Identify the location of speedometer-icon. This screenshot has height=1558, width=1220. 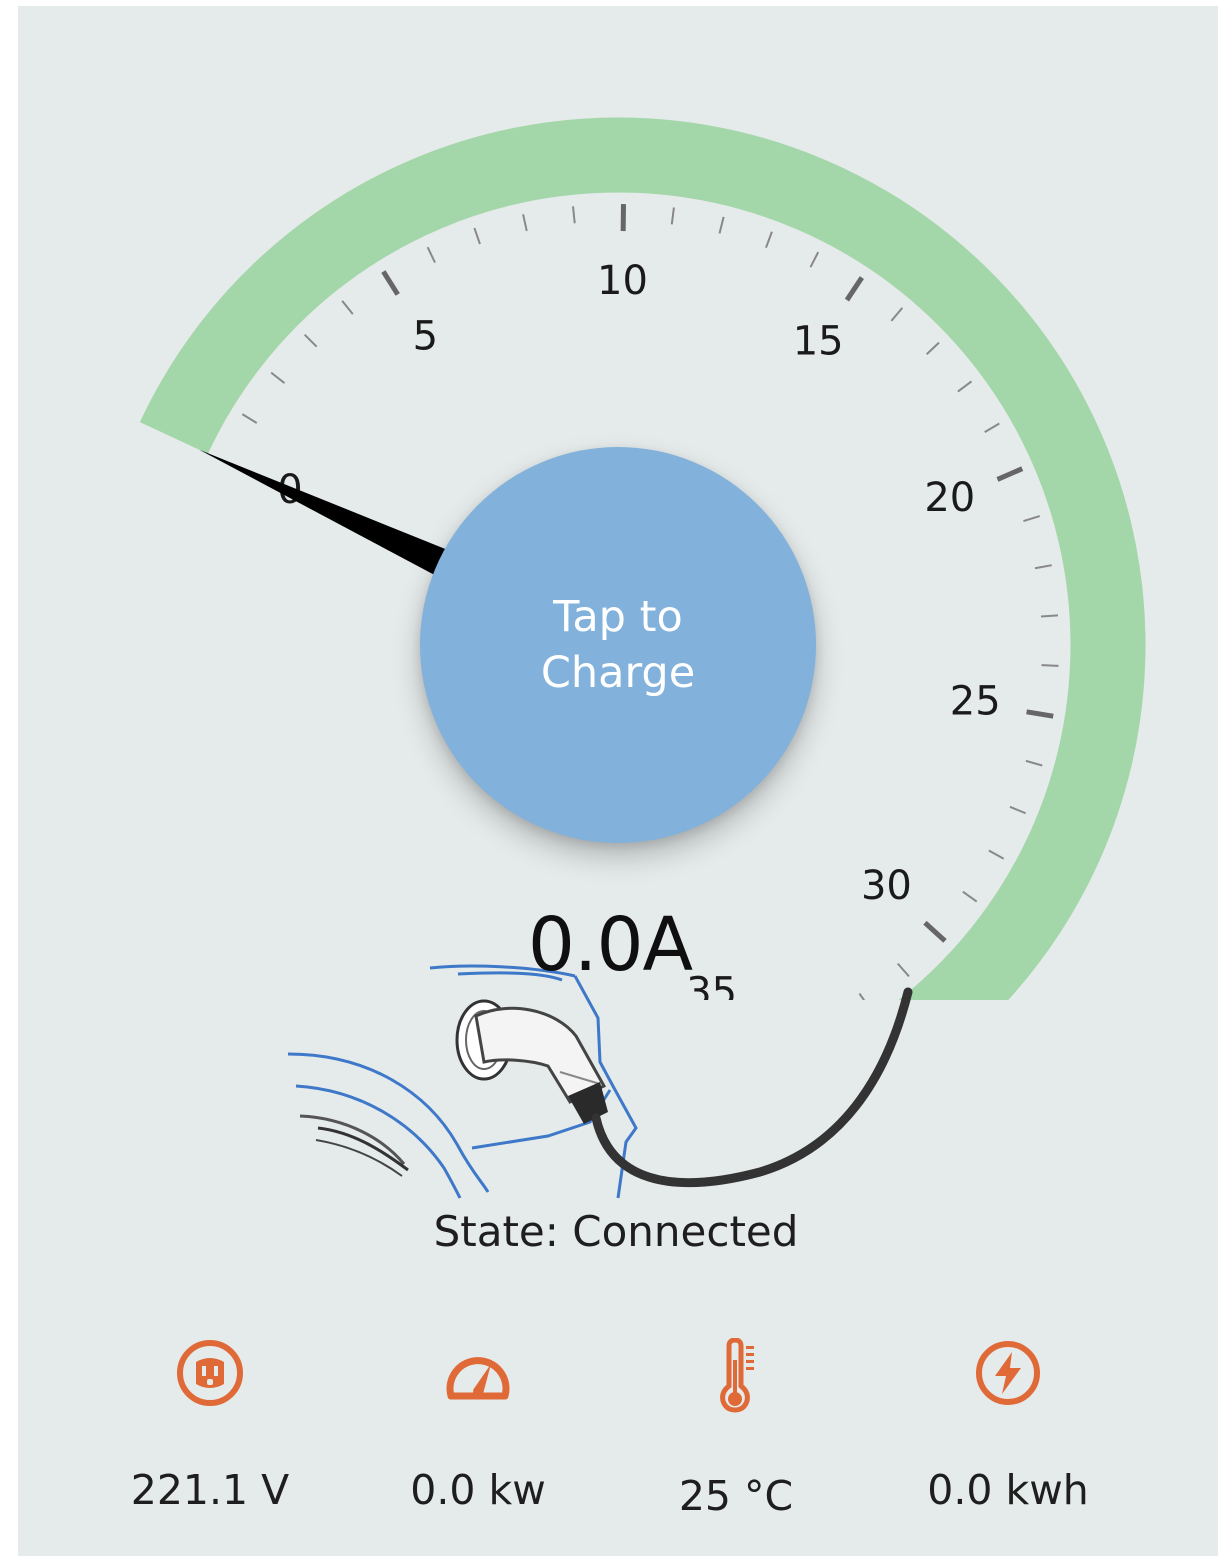
(478, 1378).